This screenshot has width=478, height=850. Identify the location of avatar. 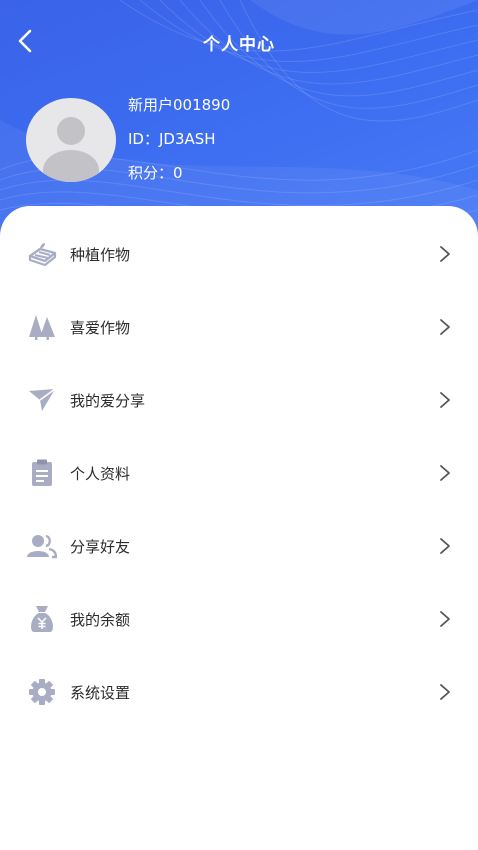
(71, 140).